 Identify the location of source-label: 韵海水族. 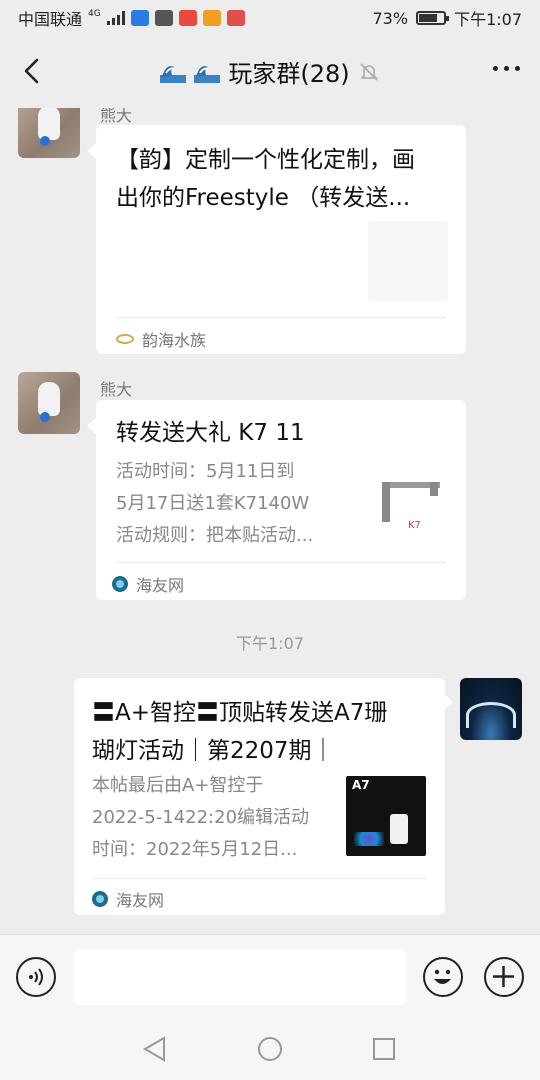
(174, 340).